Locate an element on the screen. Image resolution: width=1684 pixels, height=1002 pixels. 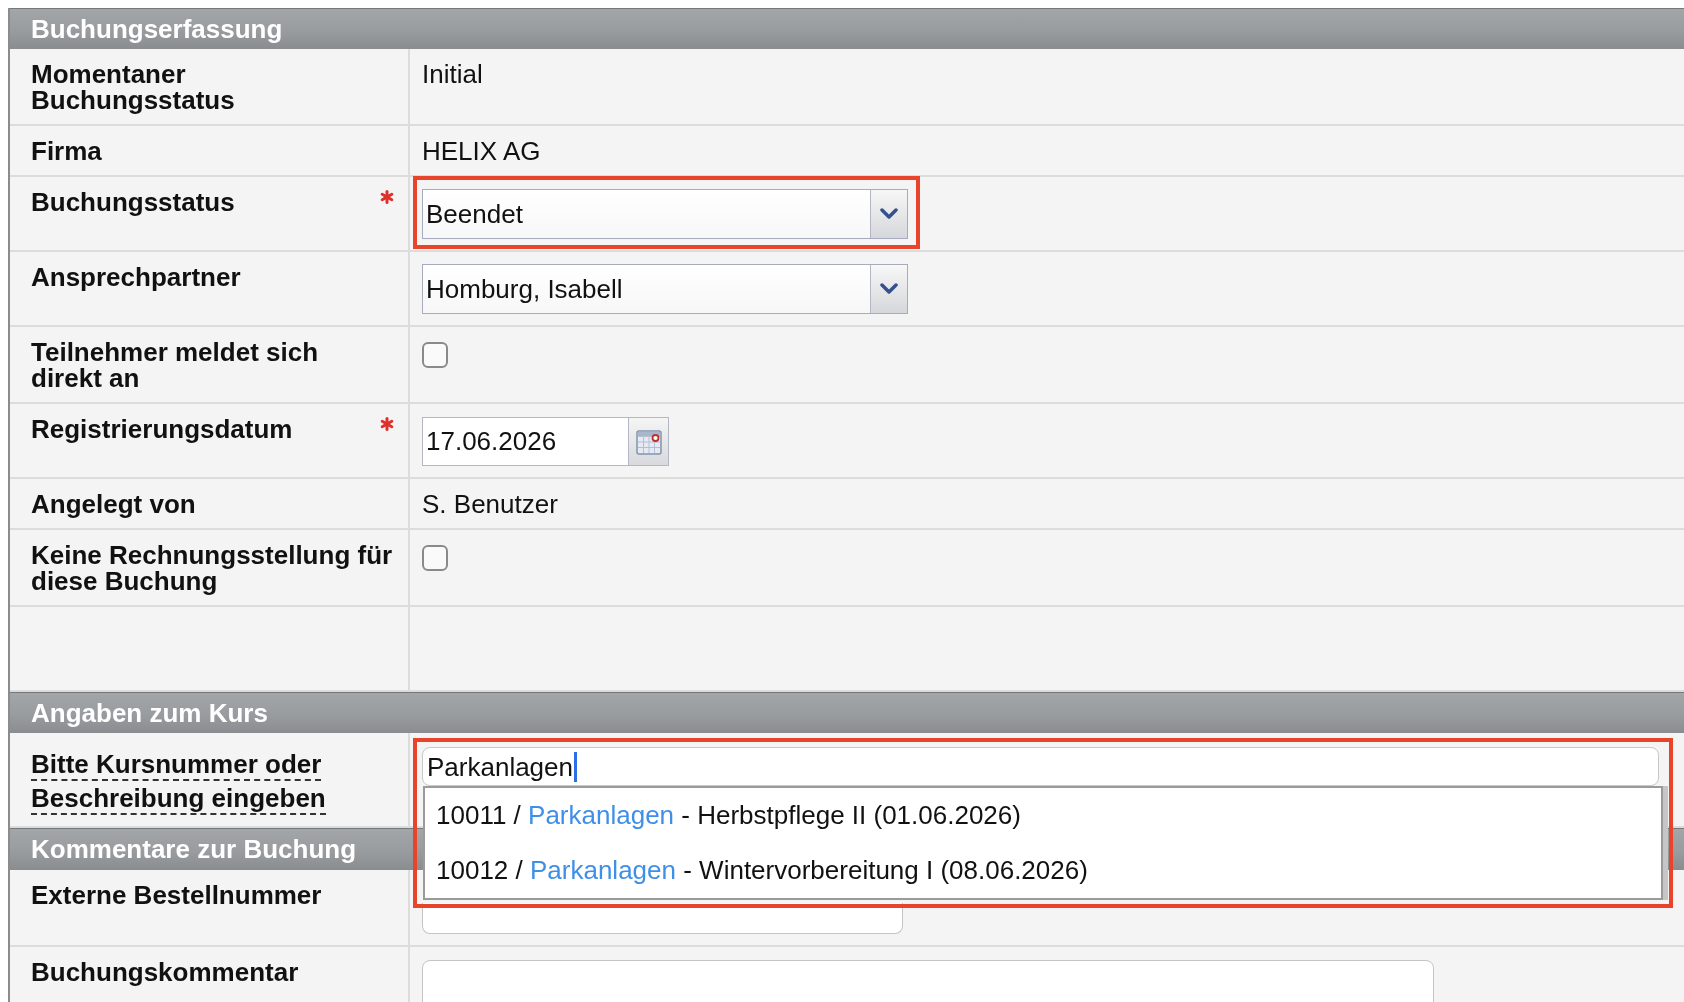
search-field: Parkanlagen is located at coordinates (1040, 766).